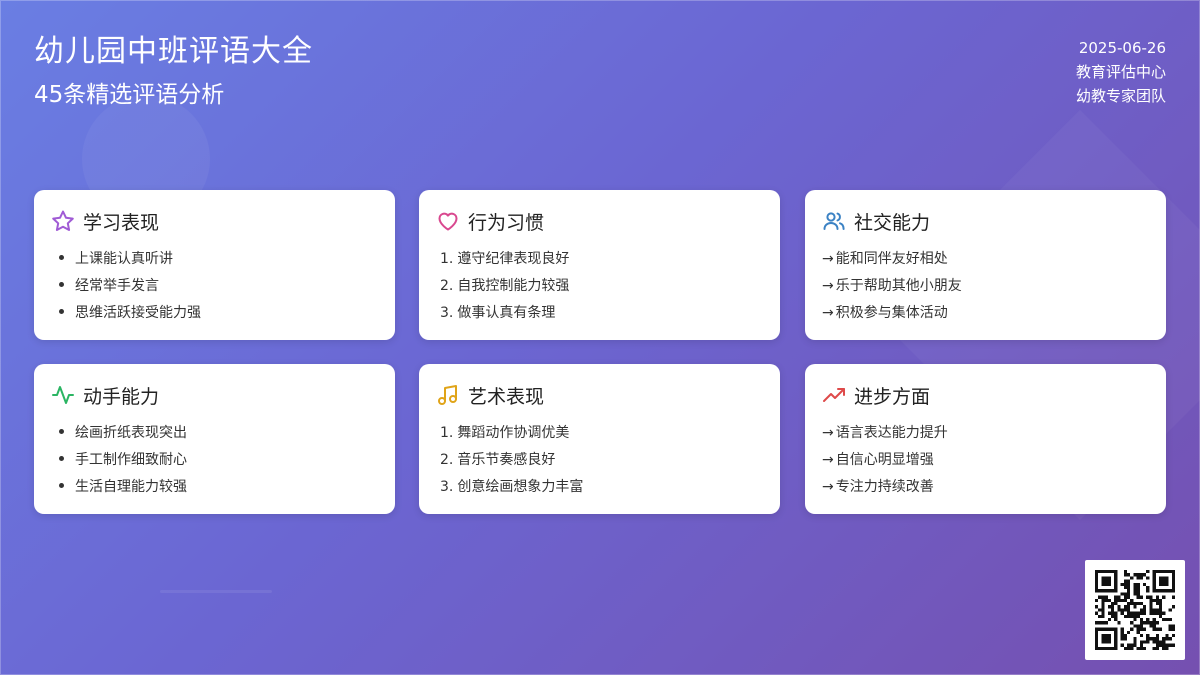 The image size is (1200, 675). What do you see at coordinates (986, 487) in the screenshot?
I see `list-item: → 专注力持续改善` at bounding box center [986, 487].